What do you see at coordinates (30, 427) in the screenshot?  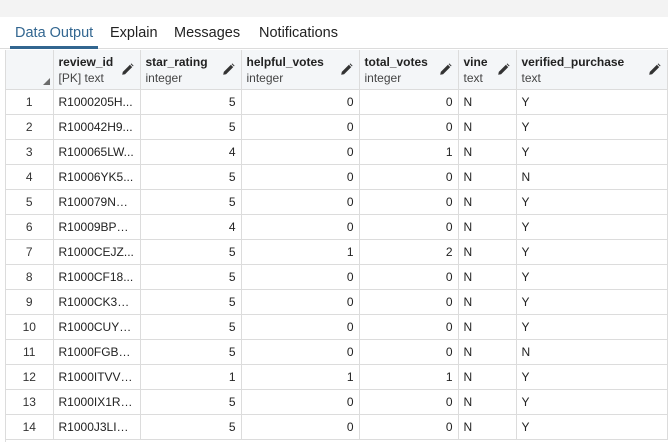 I see `row-number: 14` at bounding box center [30, 427].